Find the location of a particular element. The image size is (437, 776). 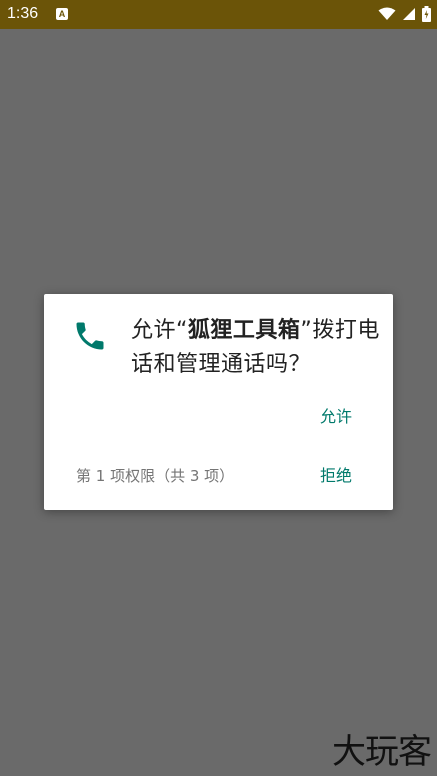

phone-icon is located at coordinates (90, 336).